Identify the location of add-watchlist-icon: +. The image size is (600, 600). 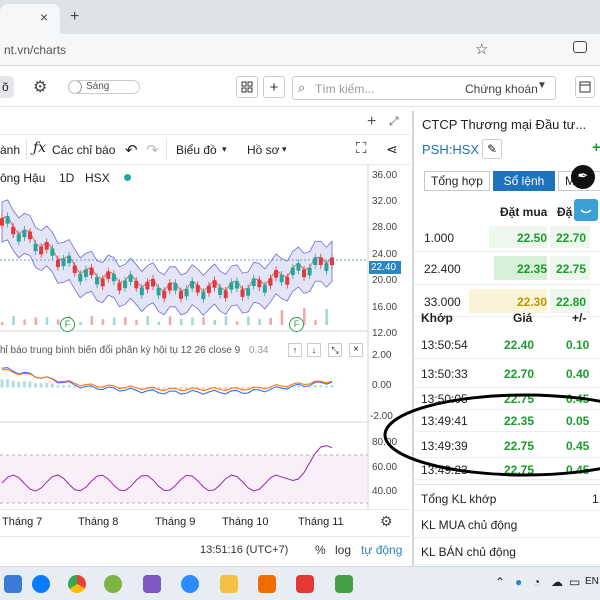
(596, 147).